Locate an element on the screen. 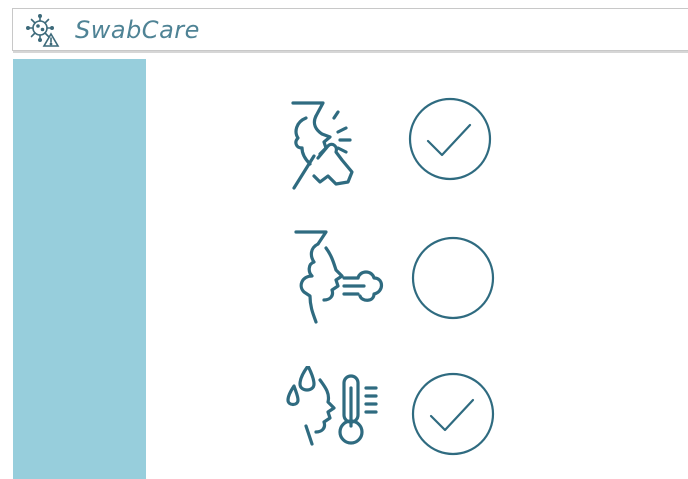  fever-icon is located at coordinates (332, 406).